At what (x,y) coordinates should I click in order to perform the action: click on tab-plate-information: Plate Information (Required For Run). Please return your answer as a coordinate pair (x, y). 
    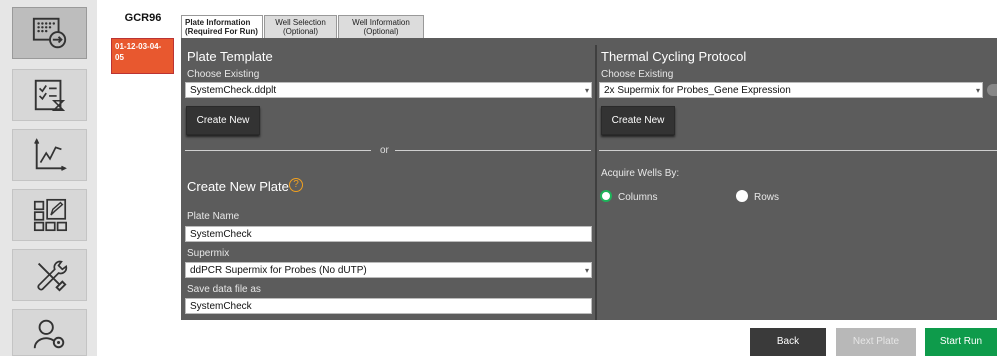
    Looking at the image, I should click on (222, 27).